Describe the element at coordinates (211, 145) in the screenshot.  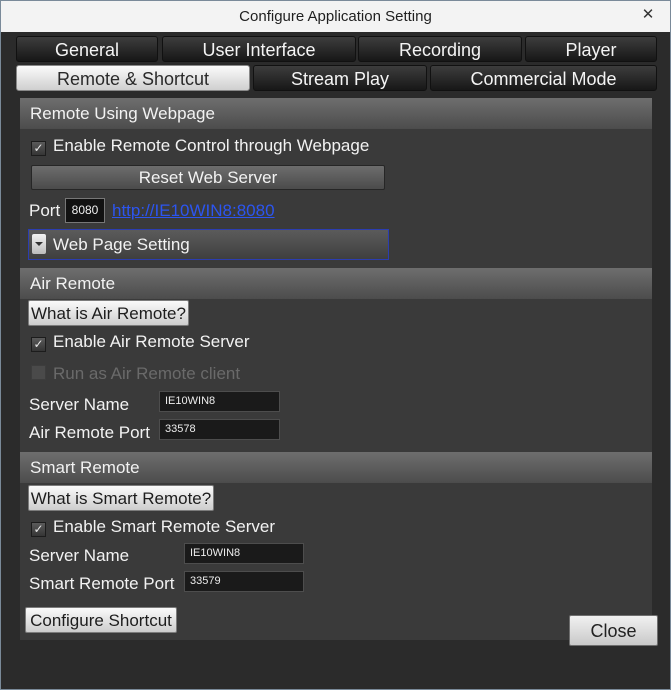
I see `enable-webpage-remote-label: Enable Remote Control through Webpage` at that location.